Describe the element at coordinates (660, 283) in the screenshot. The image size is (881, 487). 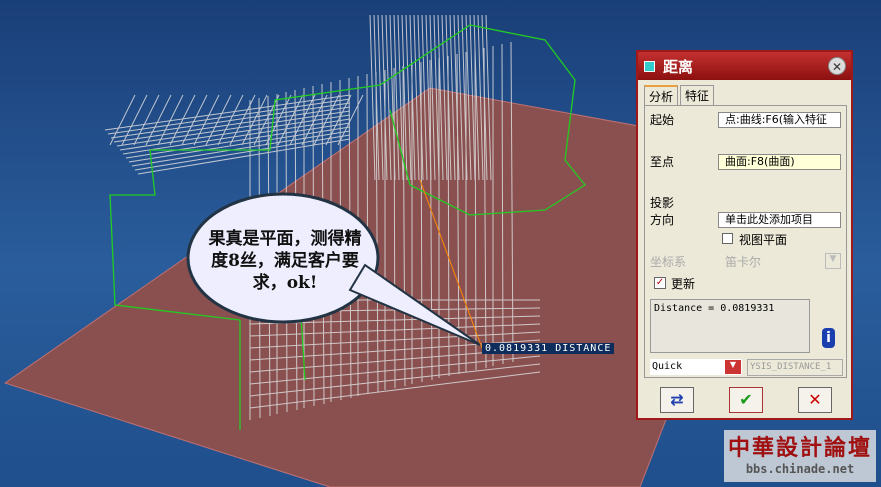
I see `update-checkbox: ✓` at that location.